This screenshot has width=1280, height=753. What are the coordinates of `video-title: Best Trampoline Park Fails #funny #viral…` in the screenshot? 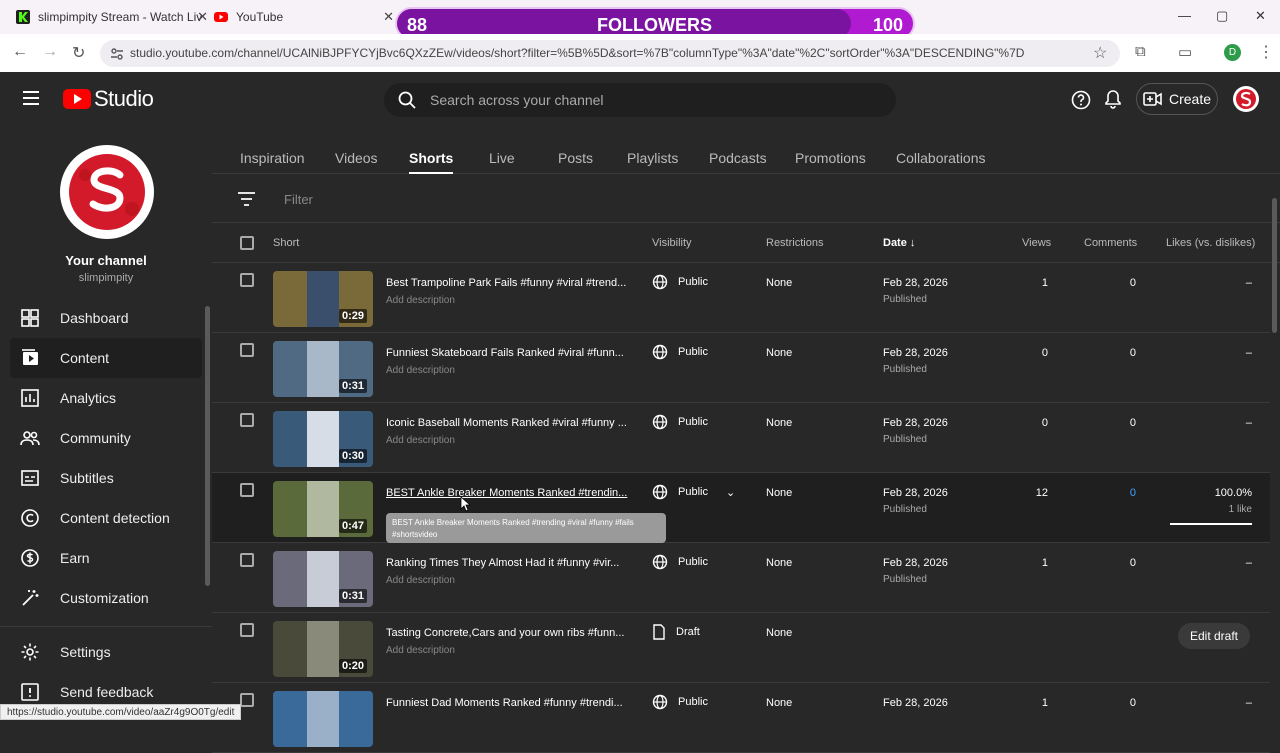 It's located at (506, 283).